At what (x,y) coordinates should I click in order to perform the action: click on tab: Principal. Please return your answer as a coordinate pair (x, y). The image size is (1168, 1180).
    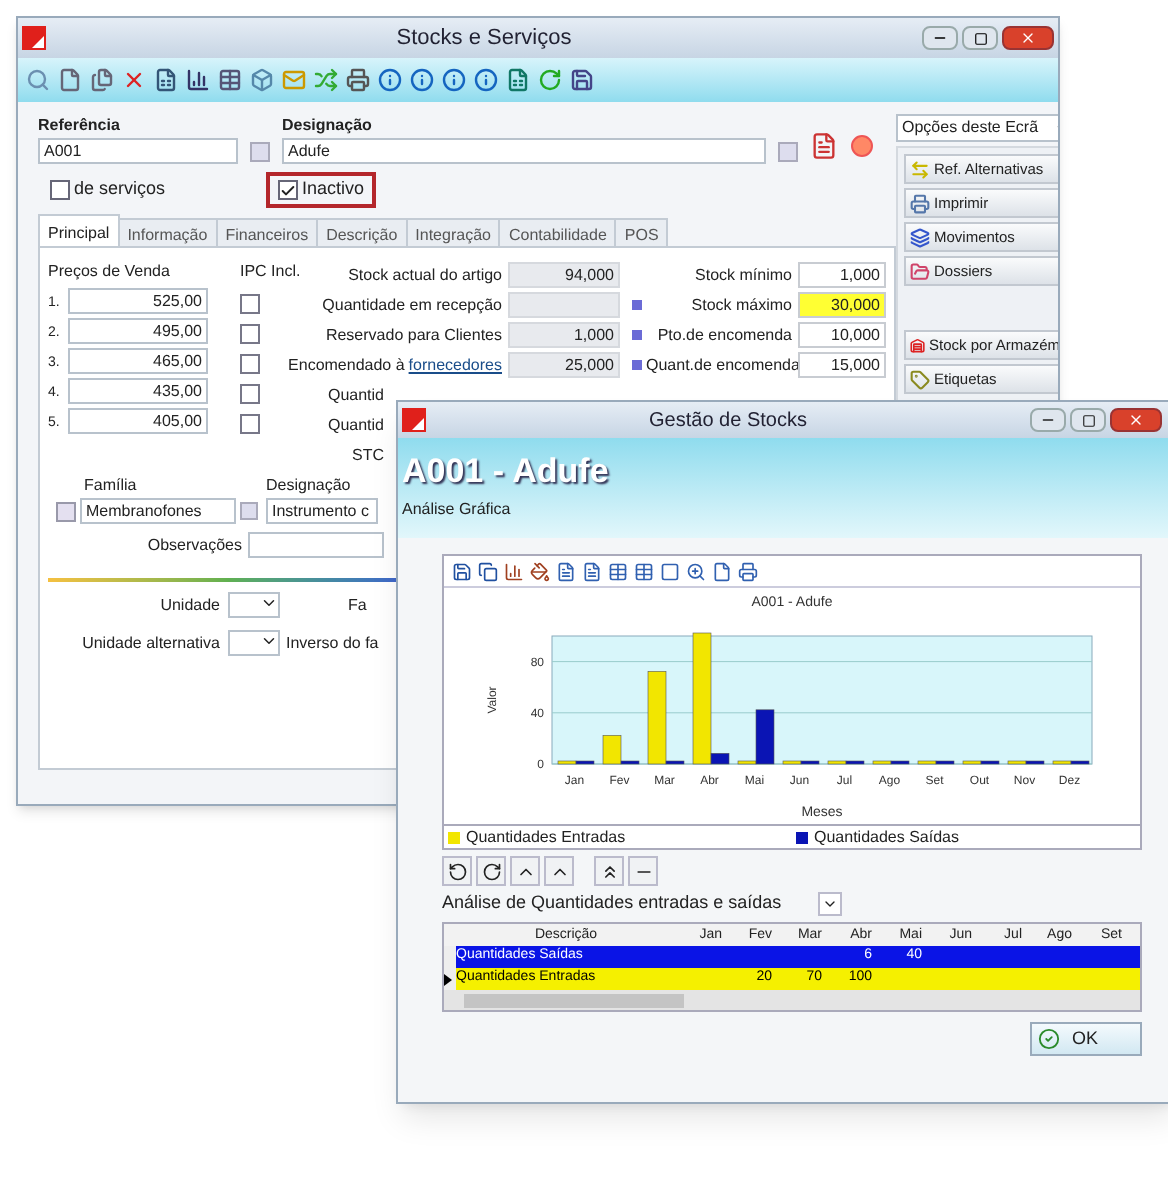
    Looking at the image, I should click on (79, 231).